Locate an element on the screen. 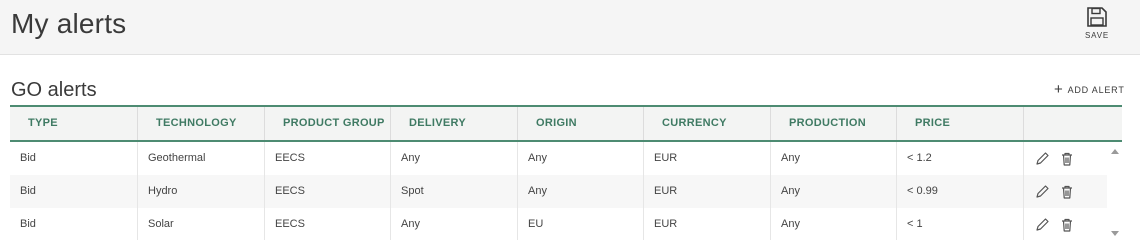  floppy-disk-icon is located at coordinates (1097, 17).